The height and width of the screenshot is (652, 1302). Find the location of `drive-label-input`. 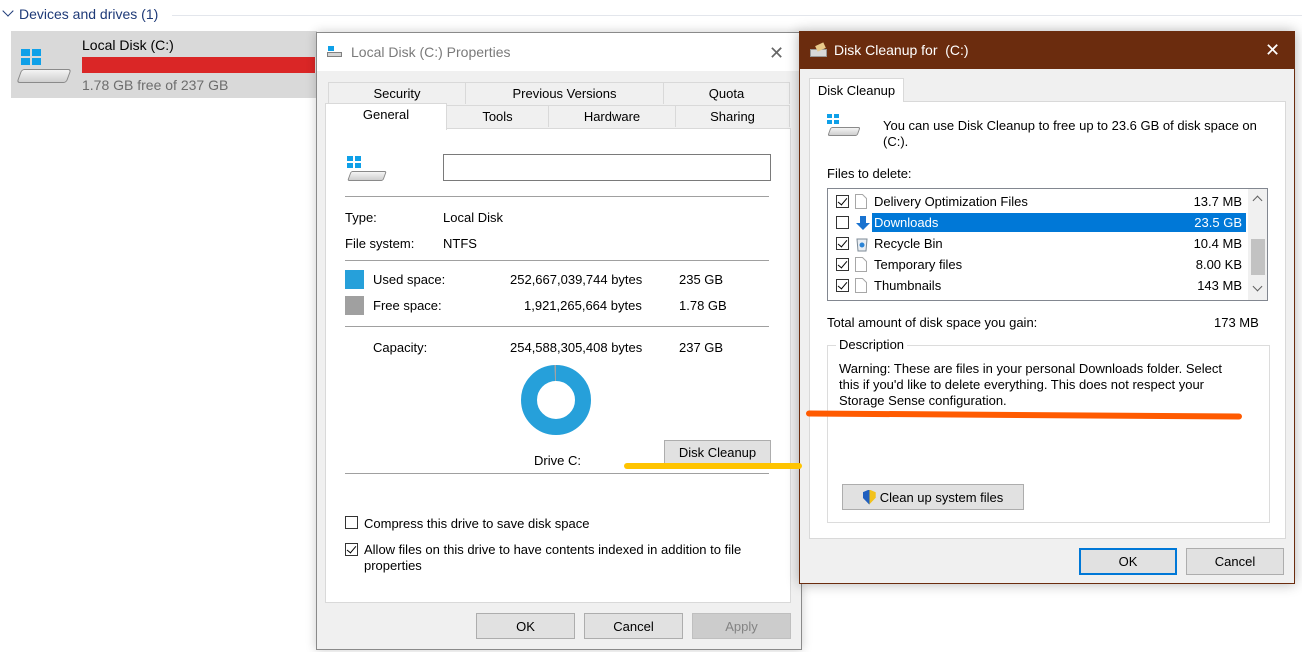

drive-label-input is located at coordinates (607, 167).